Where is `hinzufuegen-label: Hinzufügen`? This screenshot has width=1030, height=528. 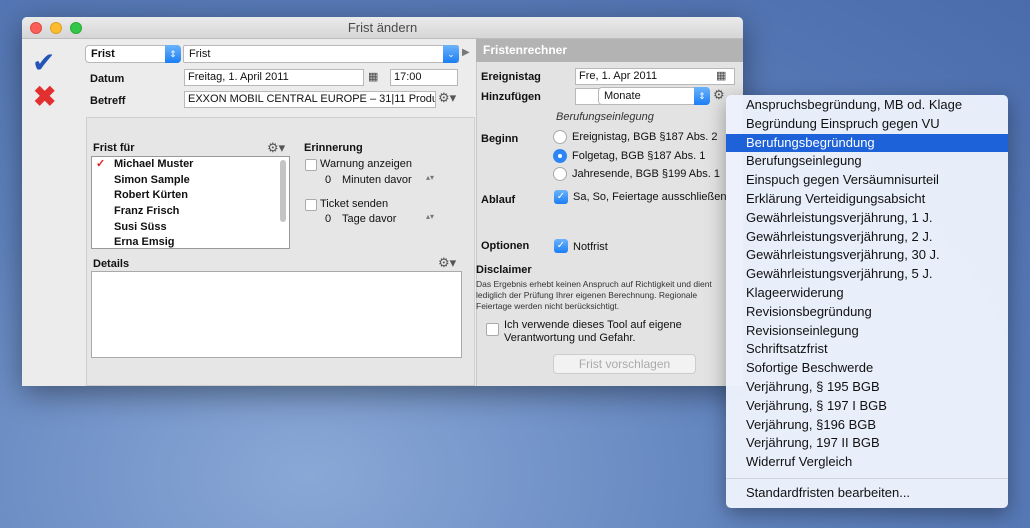 hinzufuegen-label: Hinzufügen is located at coordinates (511, 97).